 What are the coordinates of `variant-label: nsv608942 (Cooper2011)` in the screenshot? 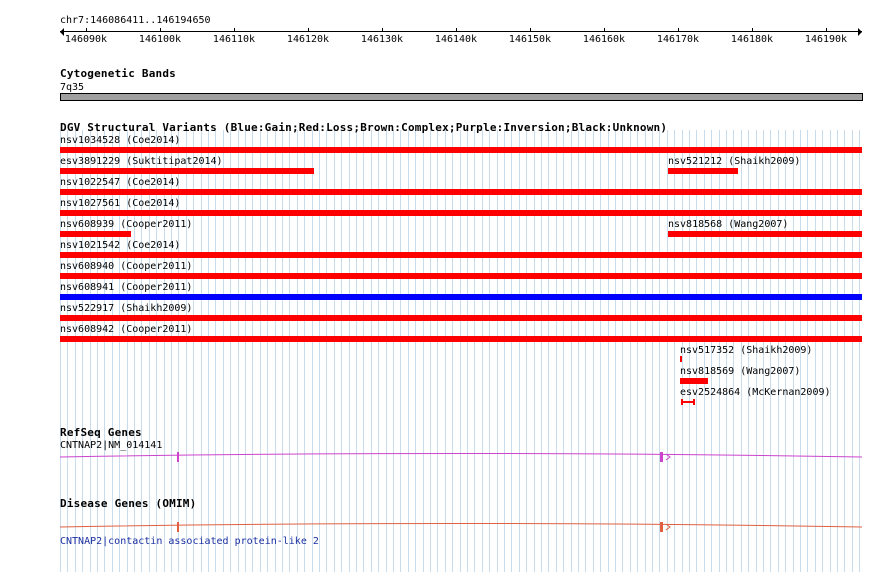 It's located at (126, 329).